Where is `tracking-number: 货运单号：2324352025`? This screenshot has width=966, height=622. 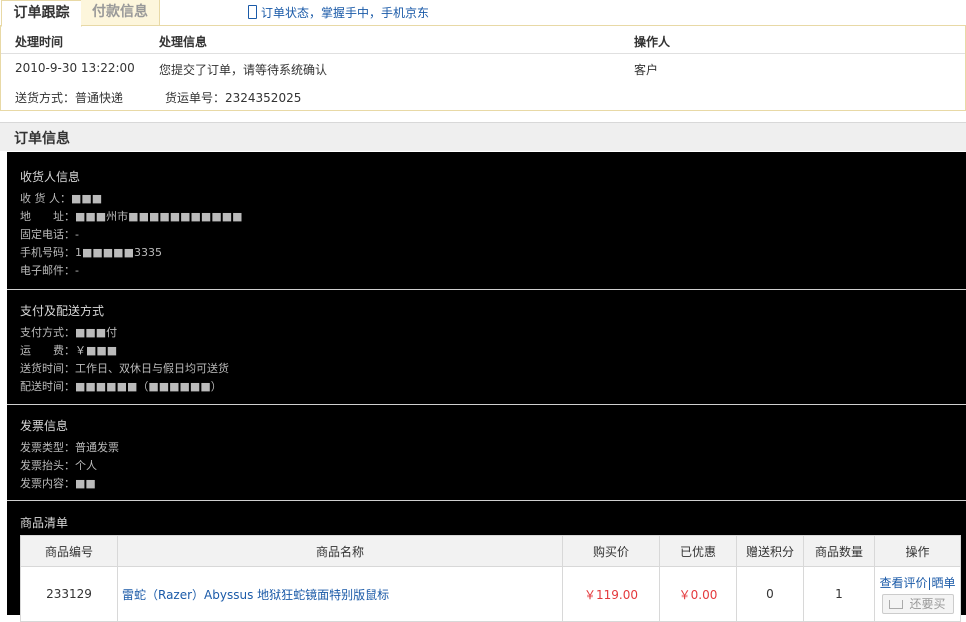 tracking-number: 货运单号：2324352025 is located at coordinates (233, 98).